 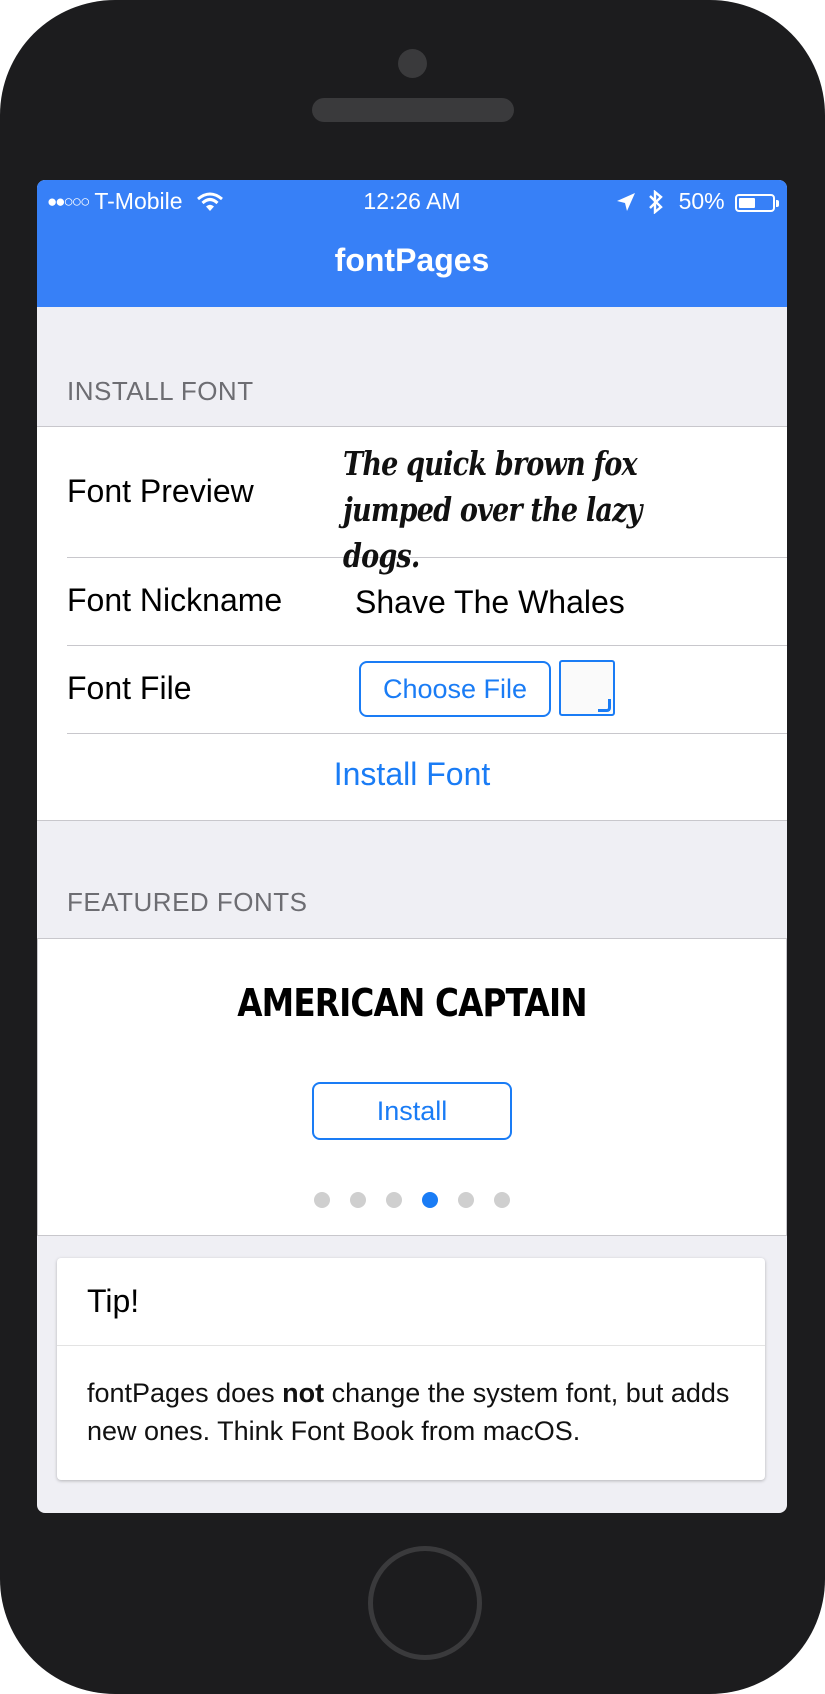 What do you see at coordinates (303, 1393) in the screenshot?
I see `tip-emphasis: not` at bounding box center [303, 1393].